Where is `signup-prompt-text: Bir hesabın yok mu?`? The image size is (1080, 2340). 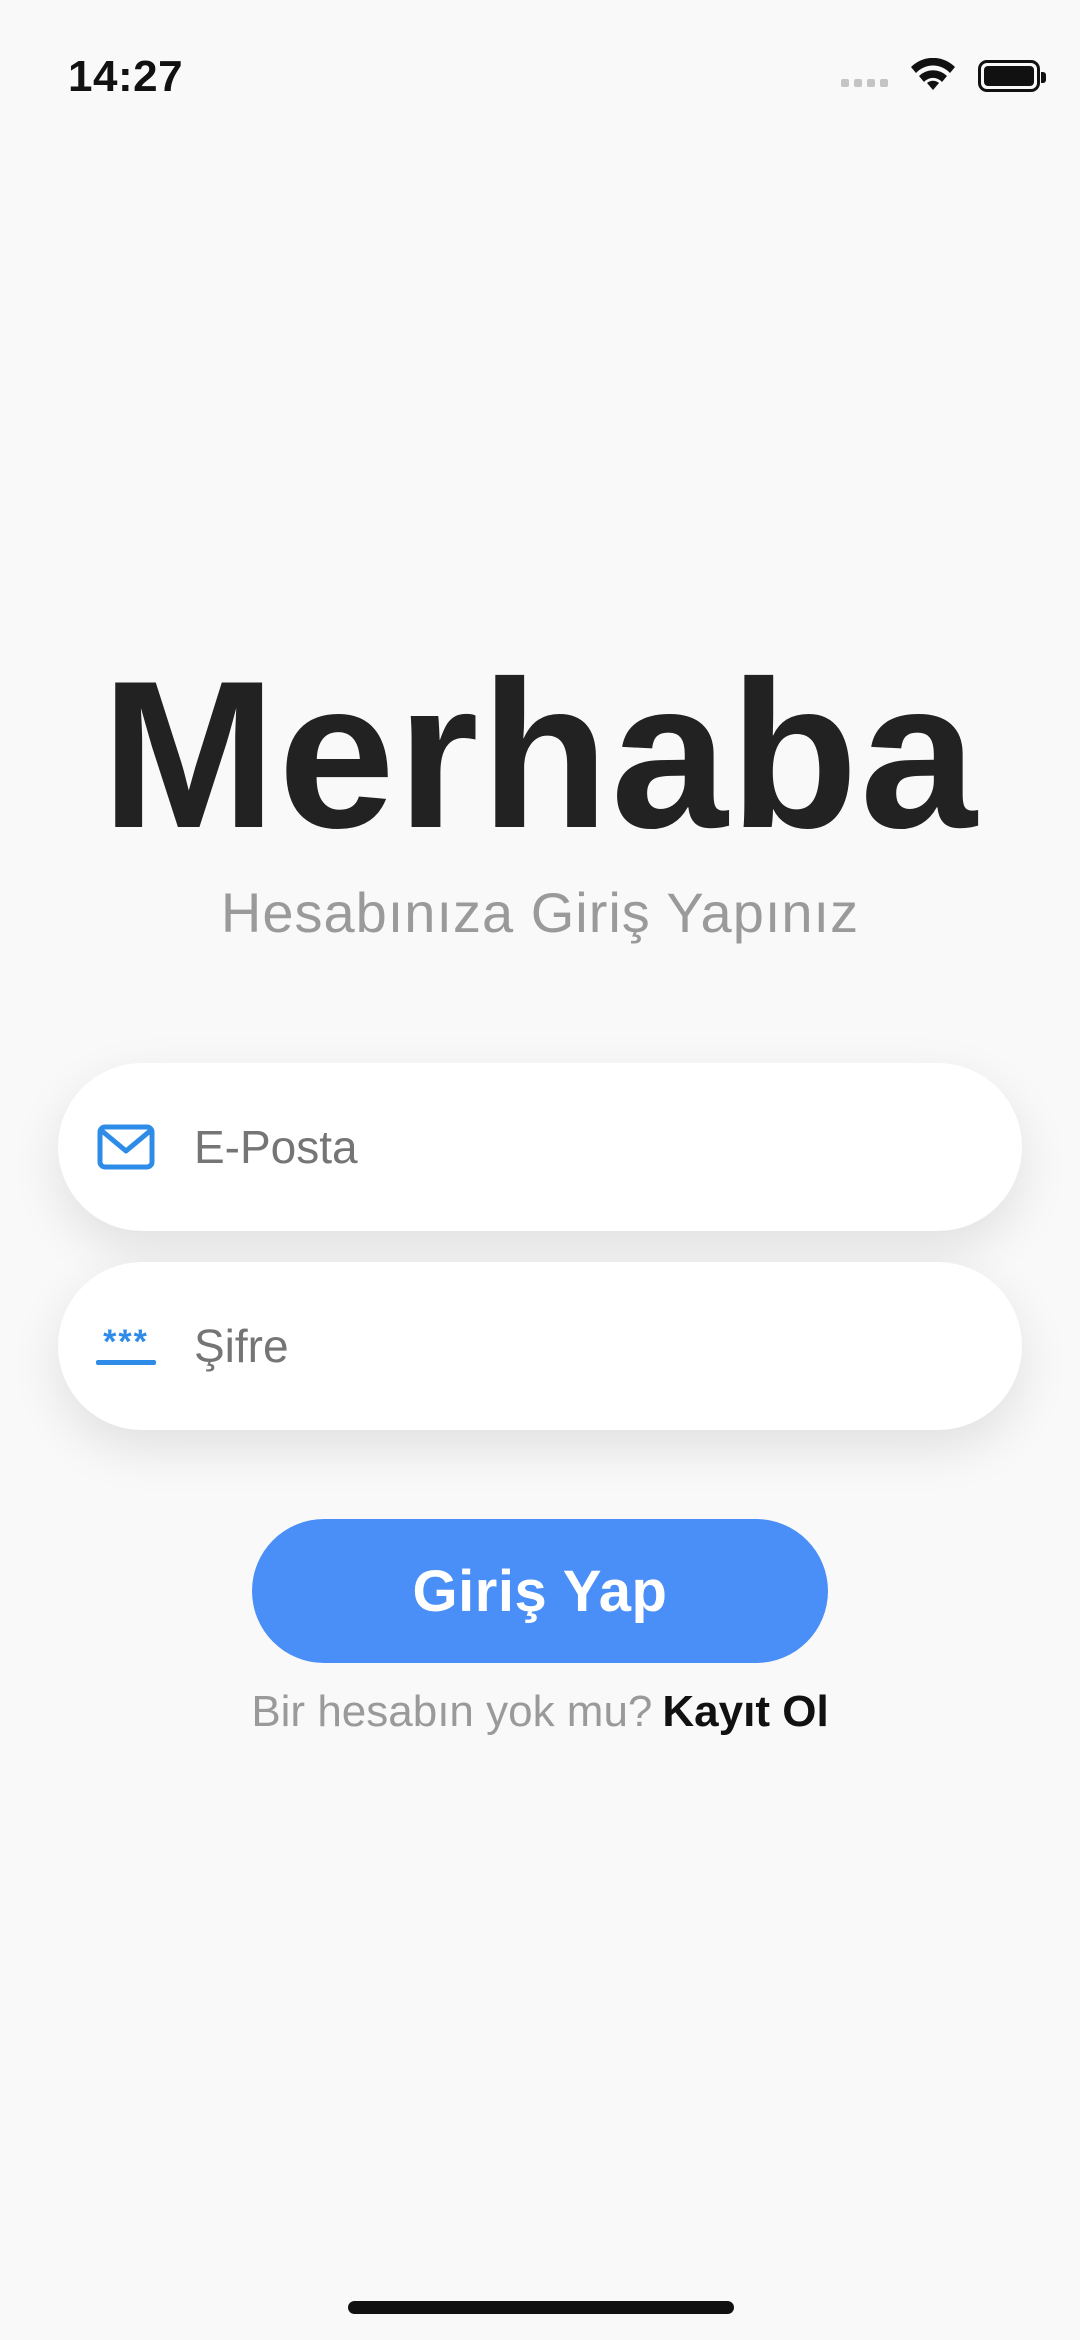 signup-prompt-text: Bir hesabın yok mu? is located at coordinates (452, 1711).